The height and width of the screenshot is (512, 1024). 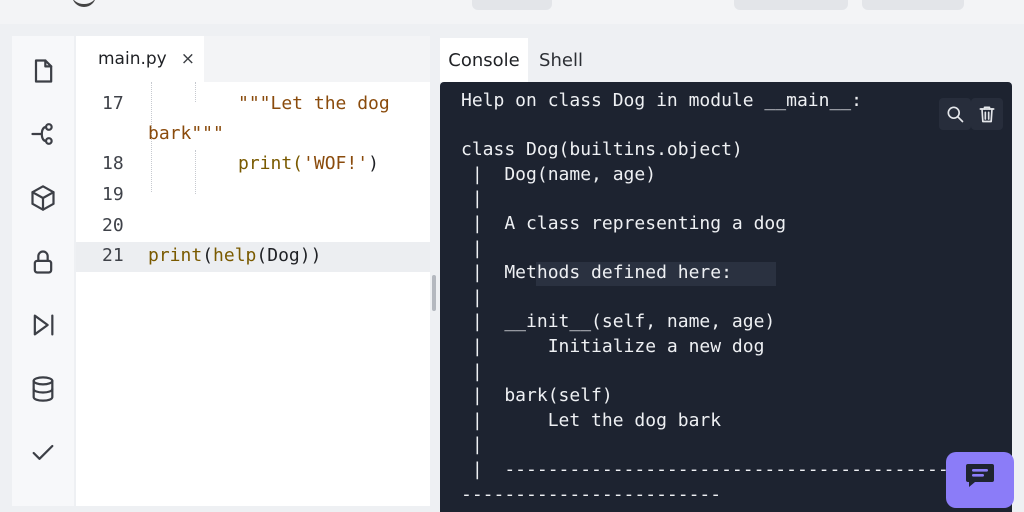 What do you see at coordinates (84, 3) in the screenshot?
I see `app-logo-icon` at bounding box center [84, 3].